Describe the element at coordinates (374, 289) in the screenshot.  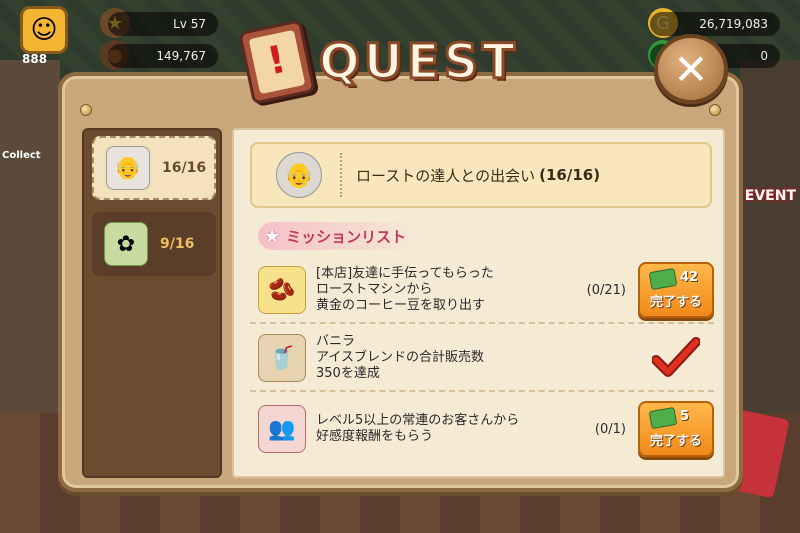
I see `mission-line: ローストマシンから` at that location.